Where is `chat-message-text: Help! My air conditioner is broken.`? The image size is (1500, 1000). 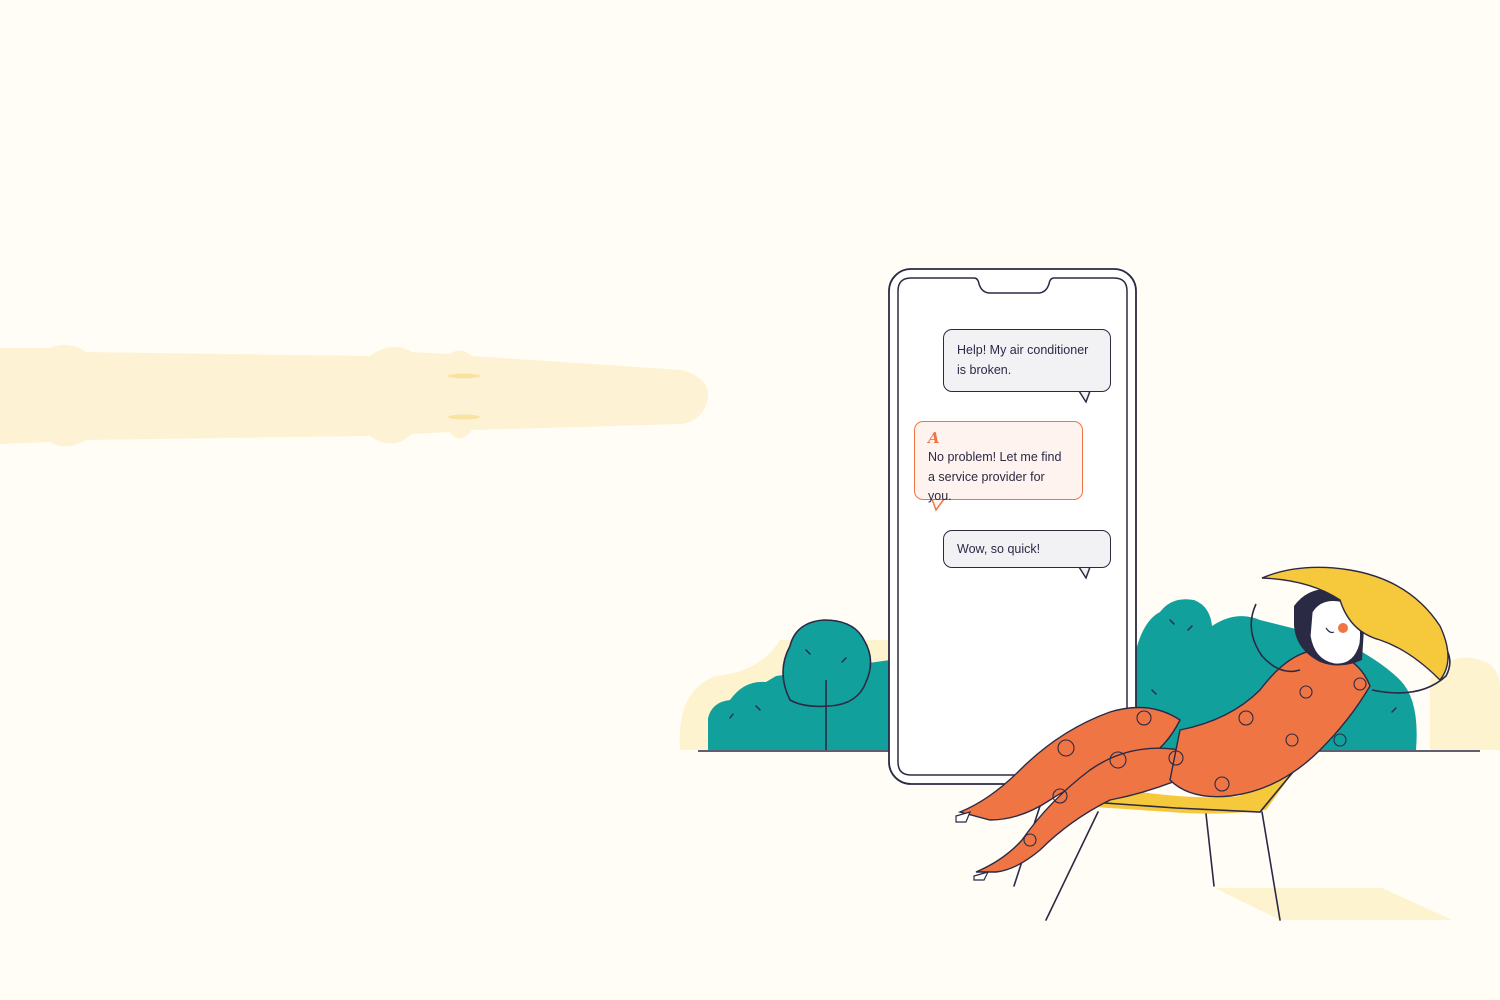
chat-message-text: Help! My air conditioner is broken. is located at coordinates (1023, 360).